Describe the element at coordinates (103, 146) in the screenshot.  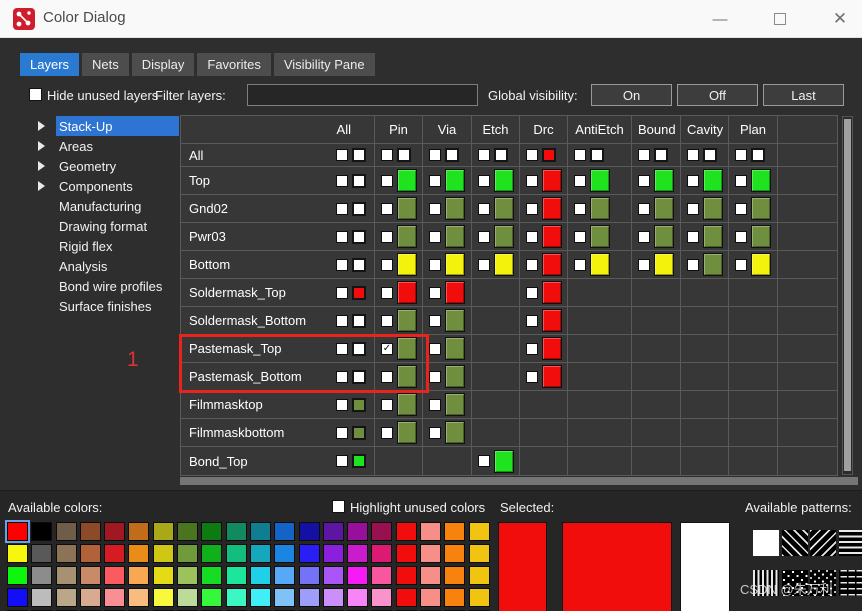
I see `sidebar-item-areas: Areas` at that location.